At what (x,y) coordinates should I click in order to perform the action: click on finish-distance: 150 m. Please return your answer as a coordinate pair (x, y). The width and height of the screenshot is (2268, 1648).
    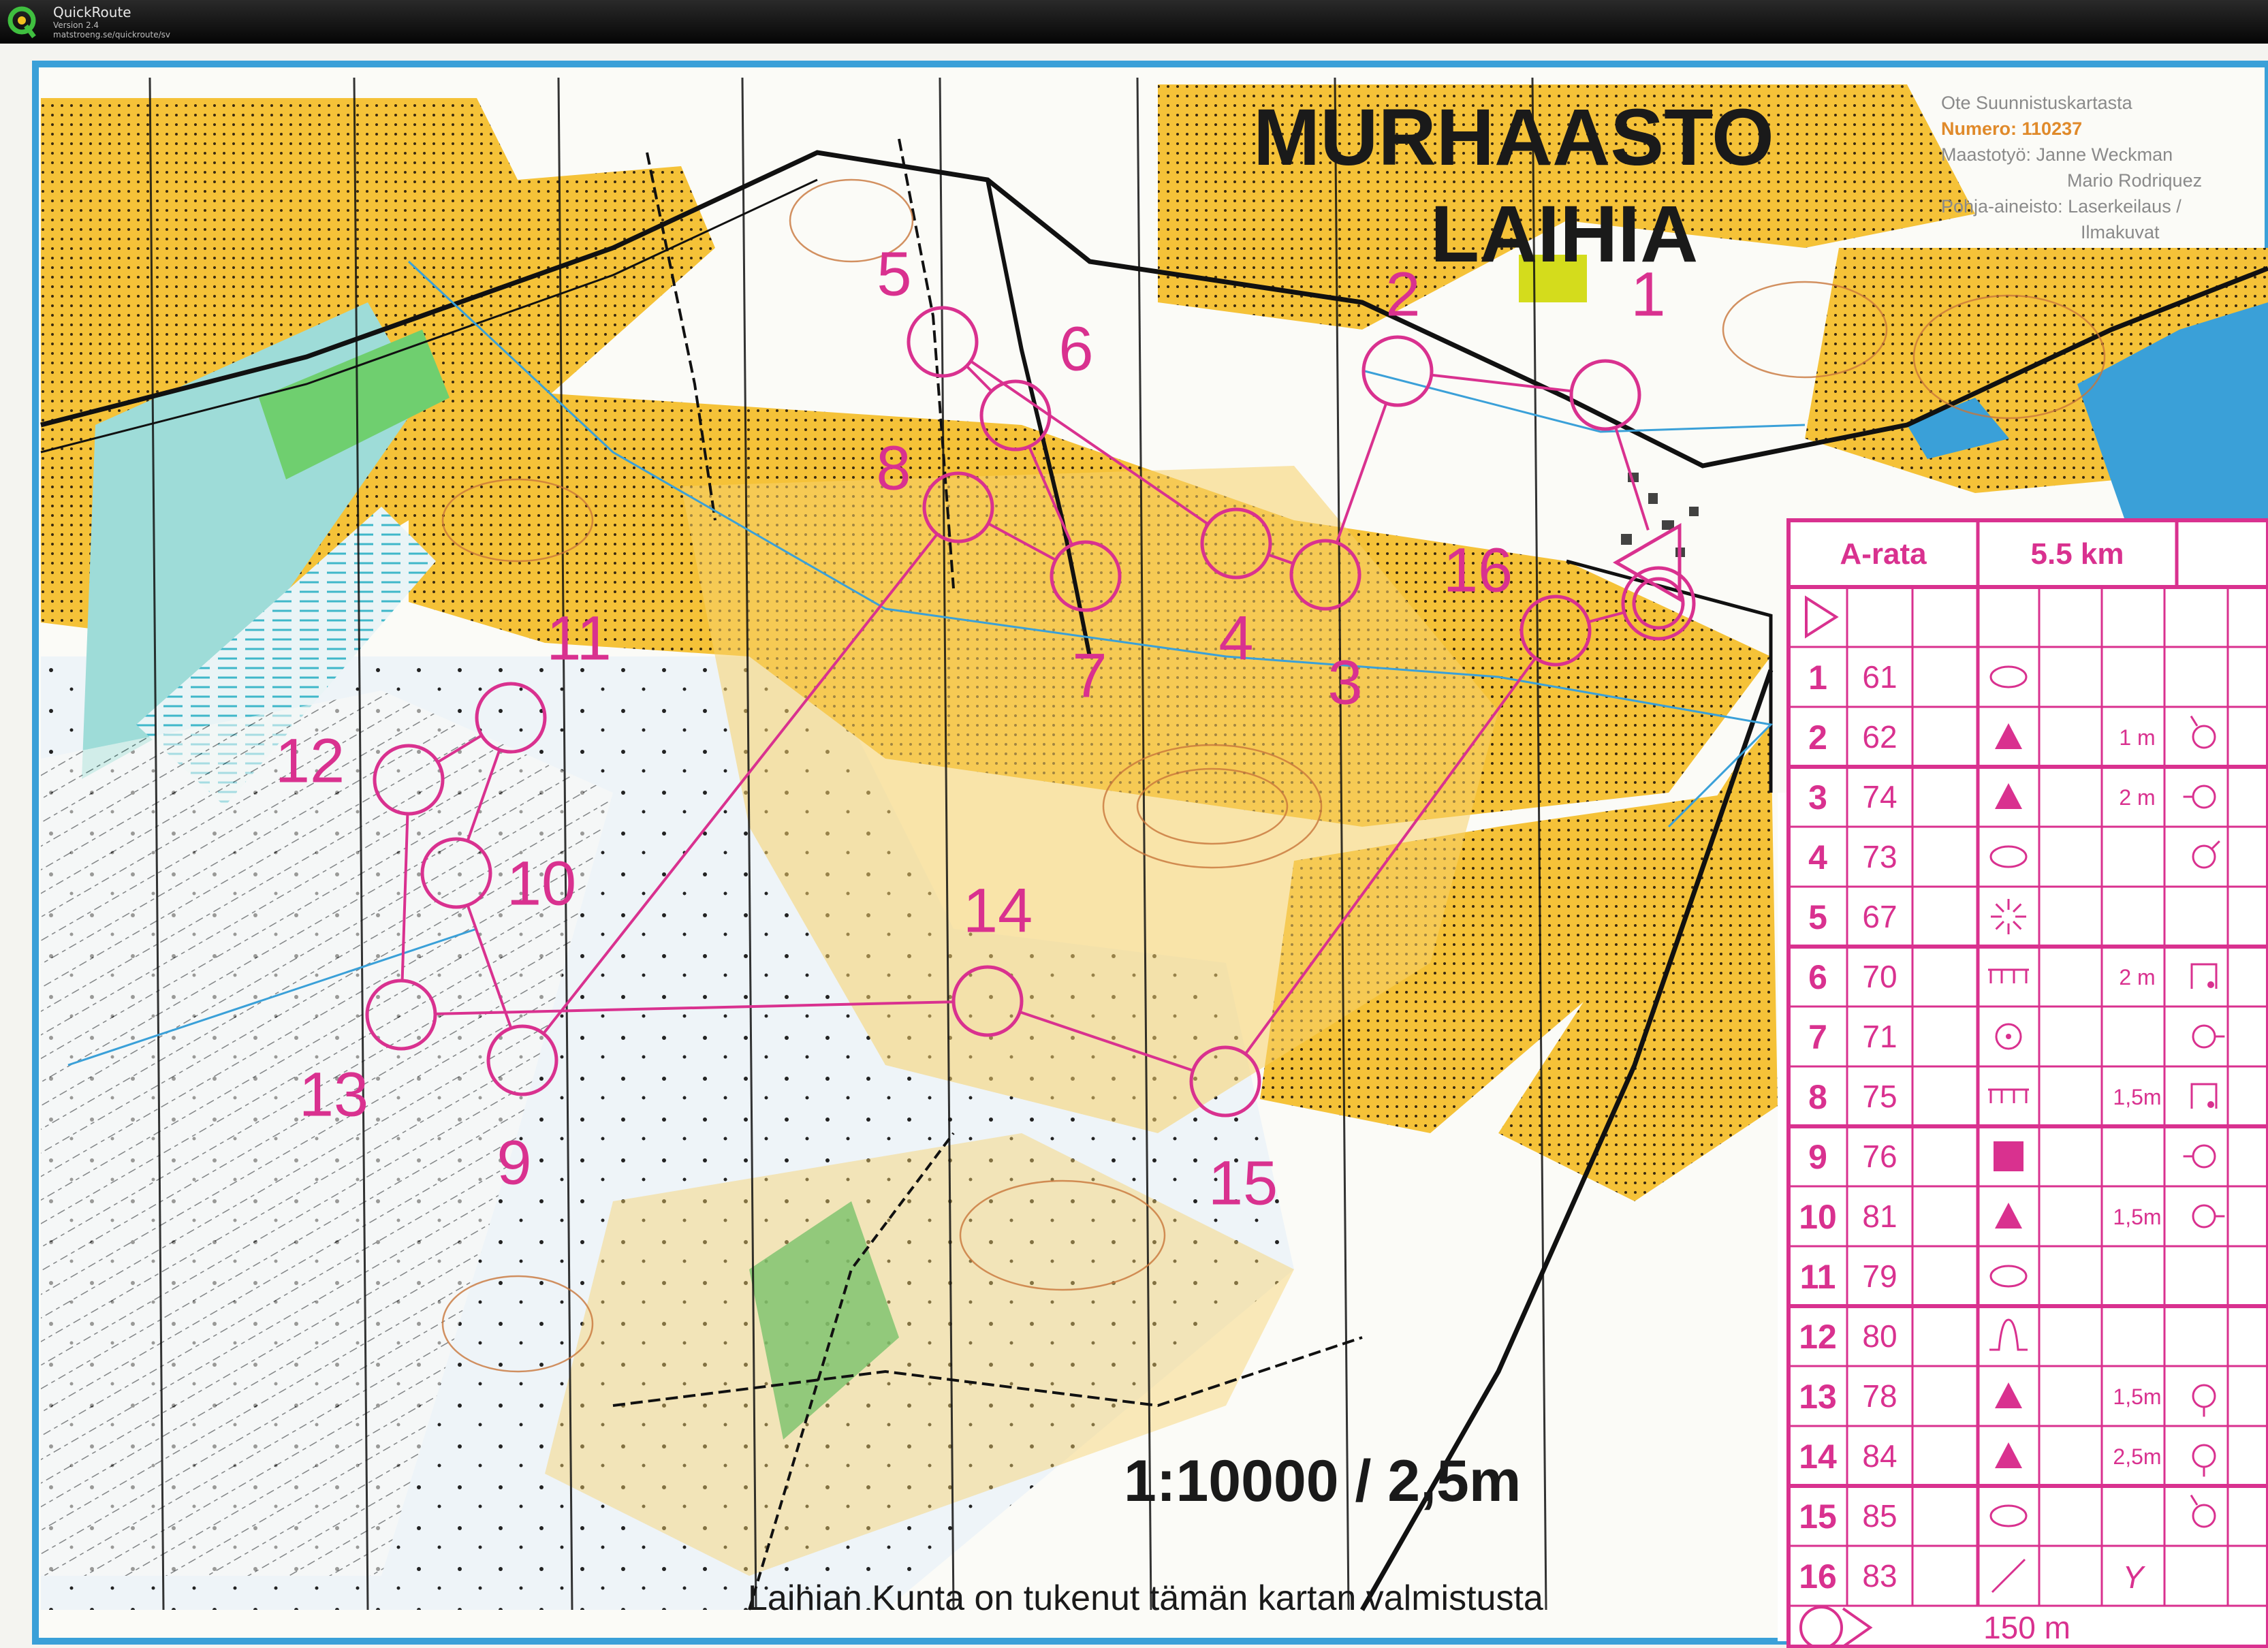
    Looking at the image, I should click on (2026, 1627).